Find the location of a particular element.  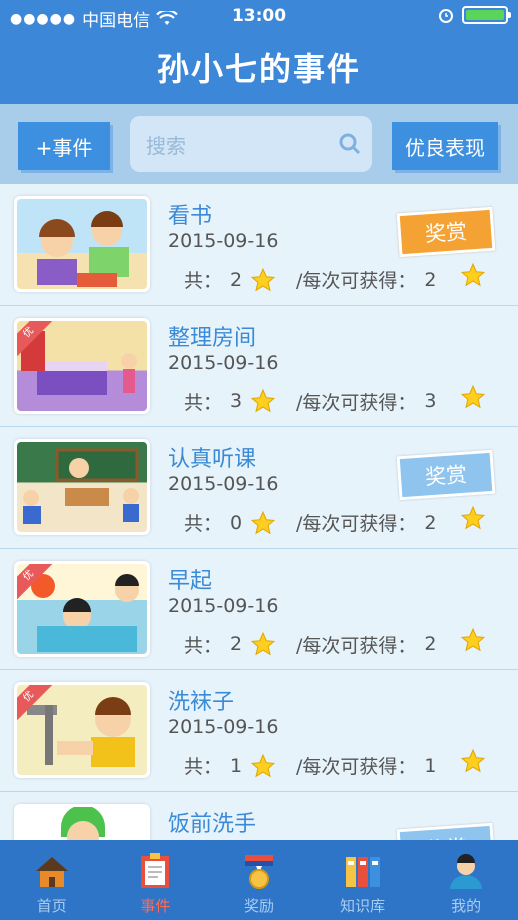

event-row: 优 早起 2015-09-16 共： 2 /每次可获得： 2 is located at coordinates (259, 609).